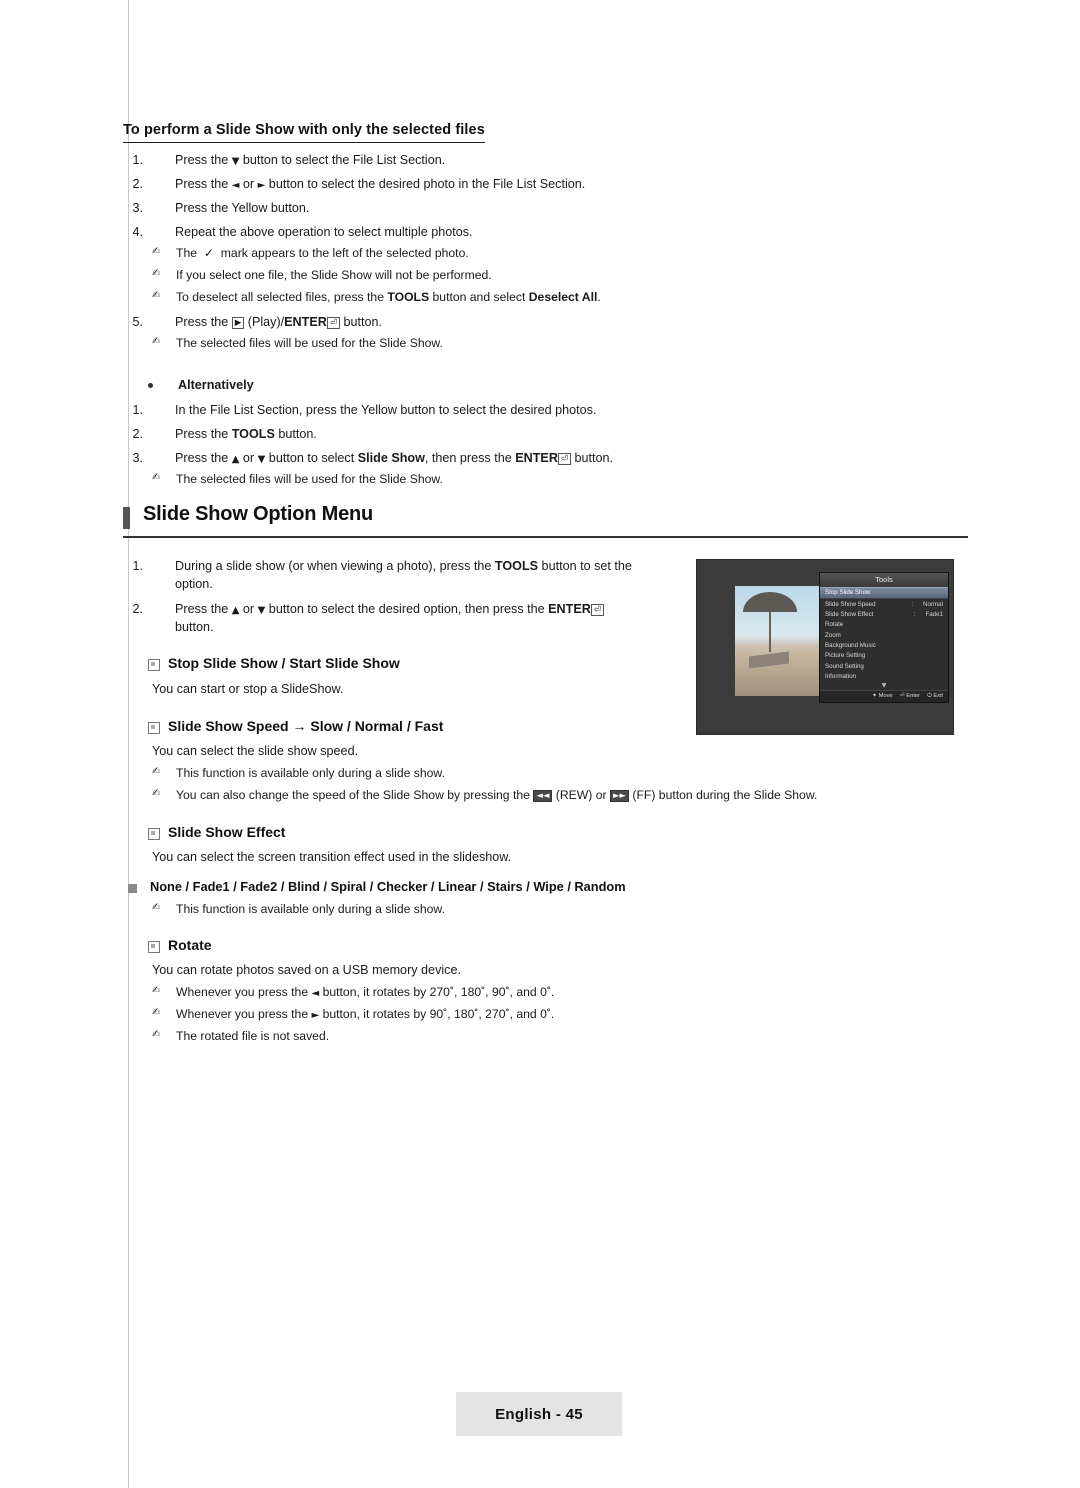  I want to click on menu-step-2-text-line2: button., so click(194, 627).